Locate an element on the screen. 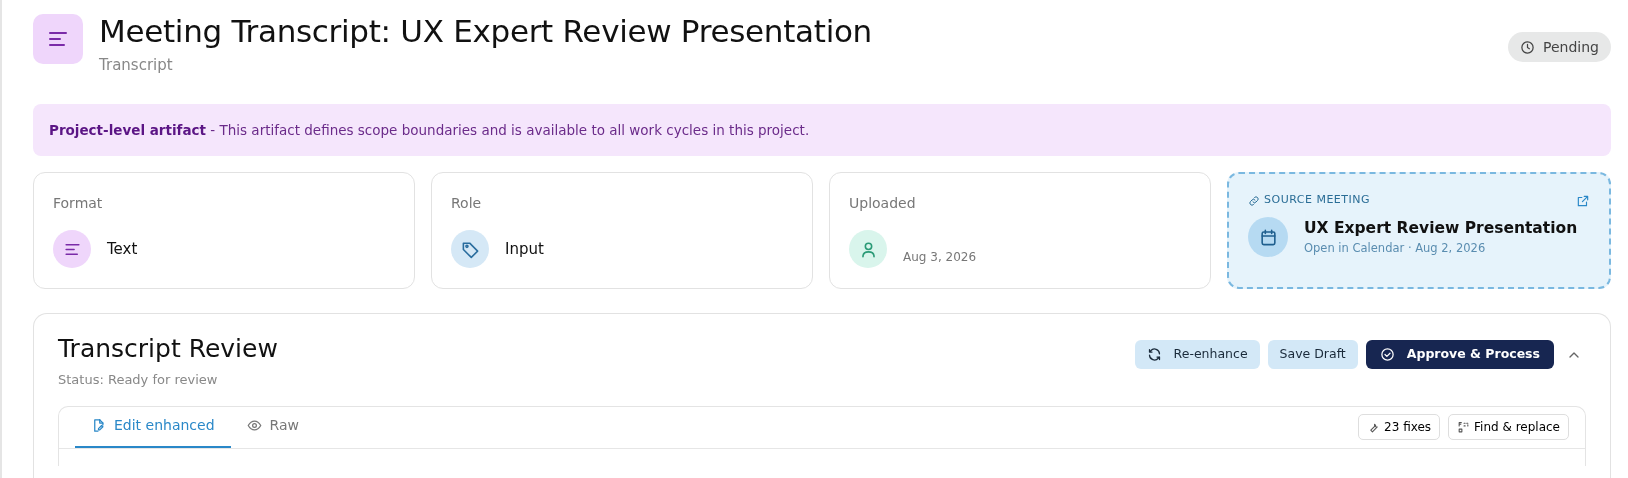  file-edit-icon is located at coordinates (98, 426).